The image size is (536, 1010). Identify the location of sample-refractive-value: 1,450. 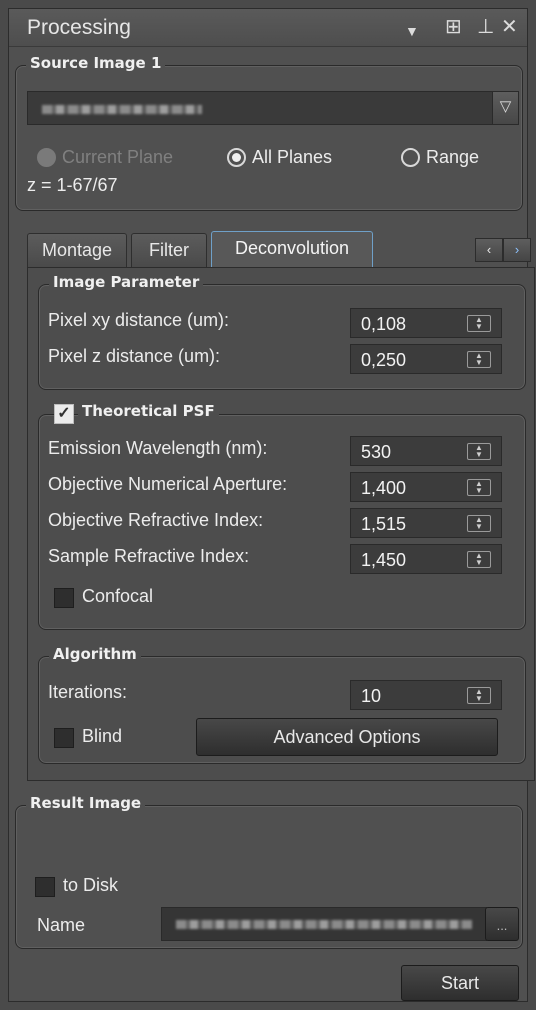
(384, 560).